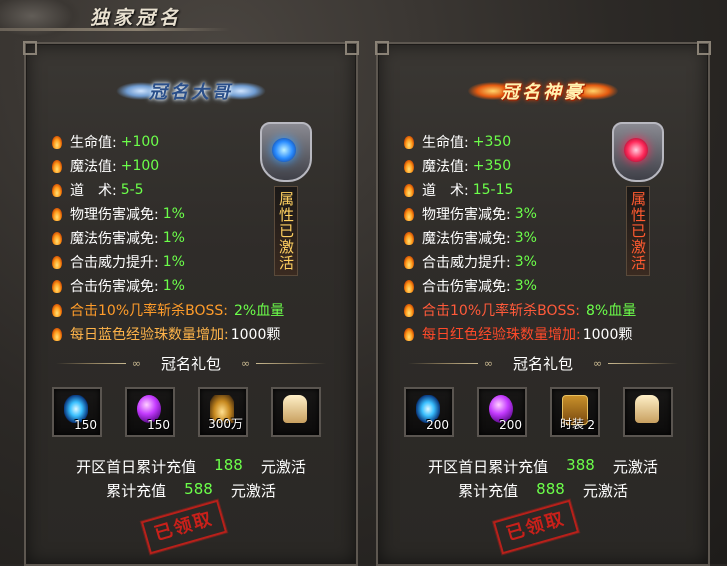 The width and height of the screenshot is (727, 566). What do you see at coordinates (295, 409) in the screenshot?
I see `bone-hand-icon` at bounding box center [295, 409].